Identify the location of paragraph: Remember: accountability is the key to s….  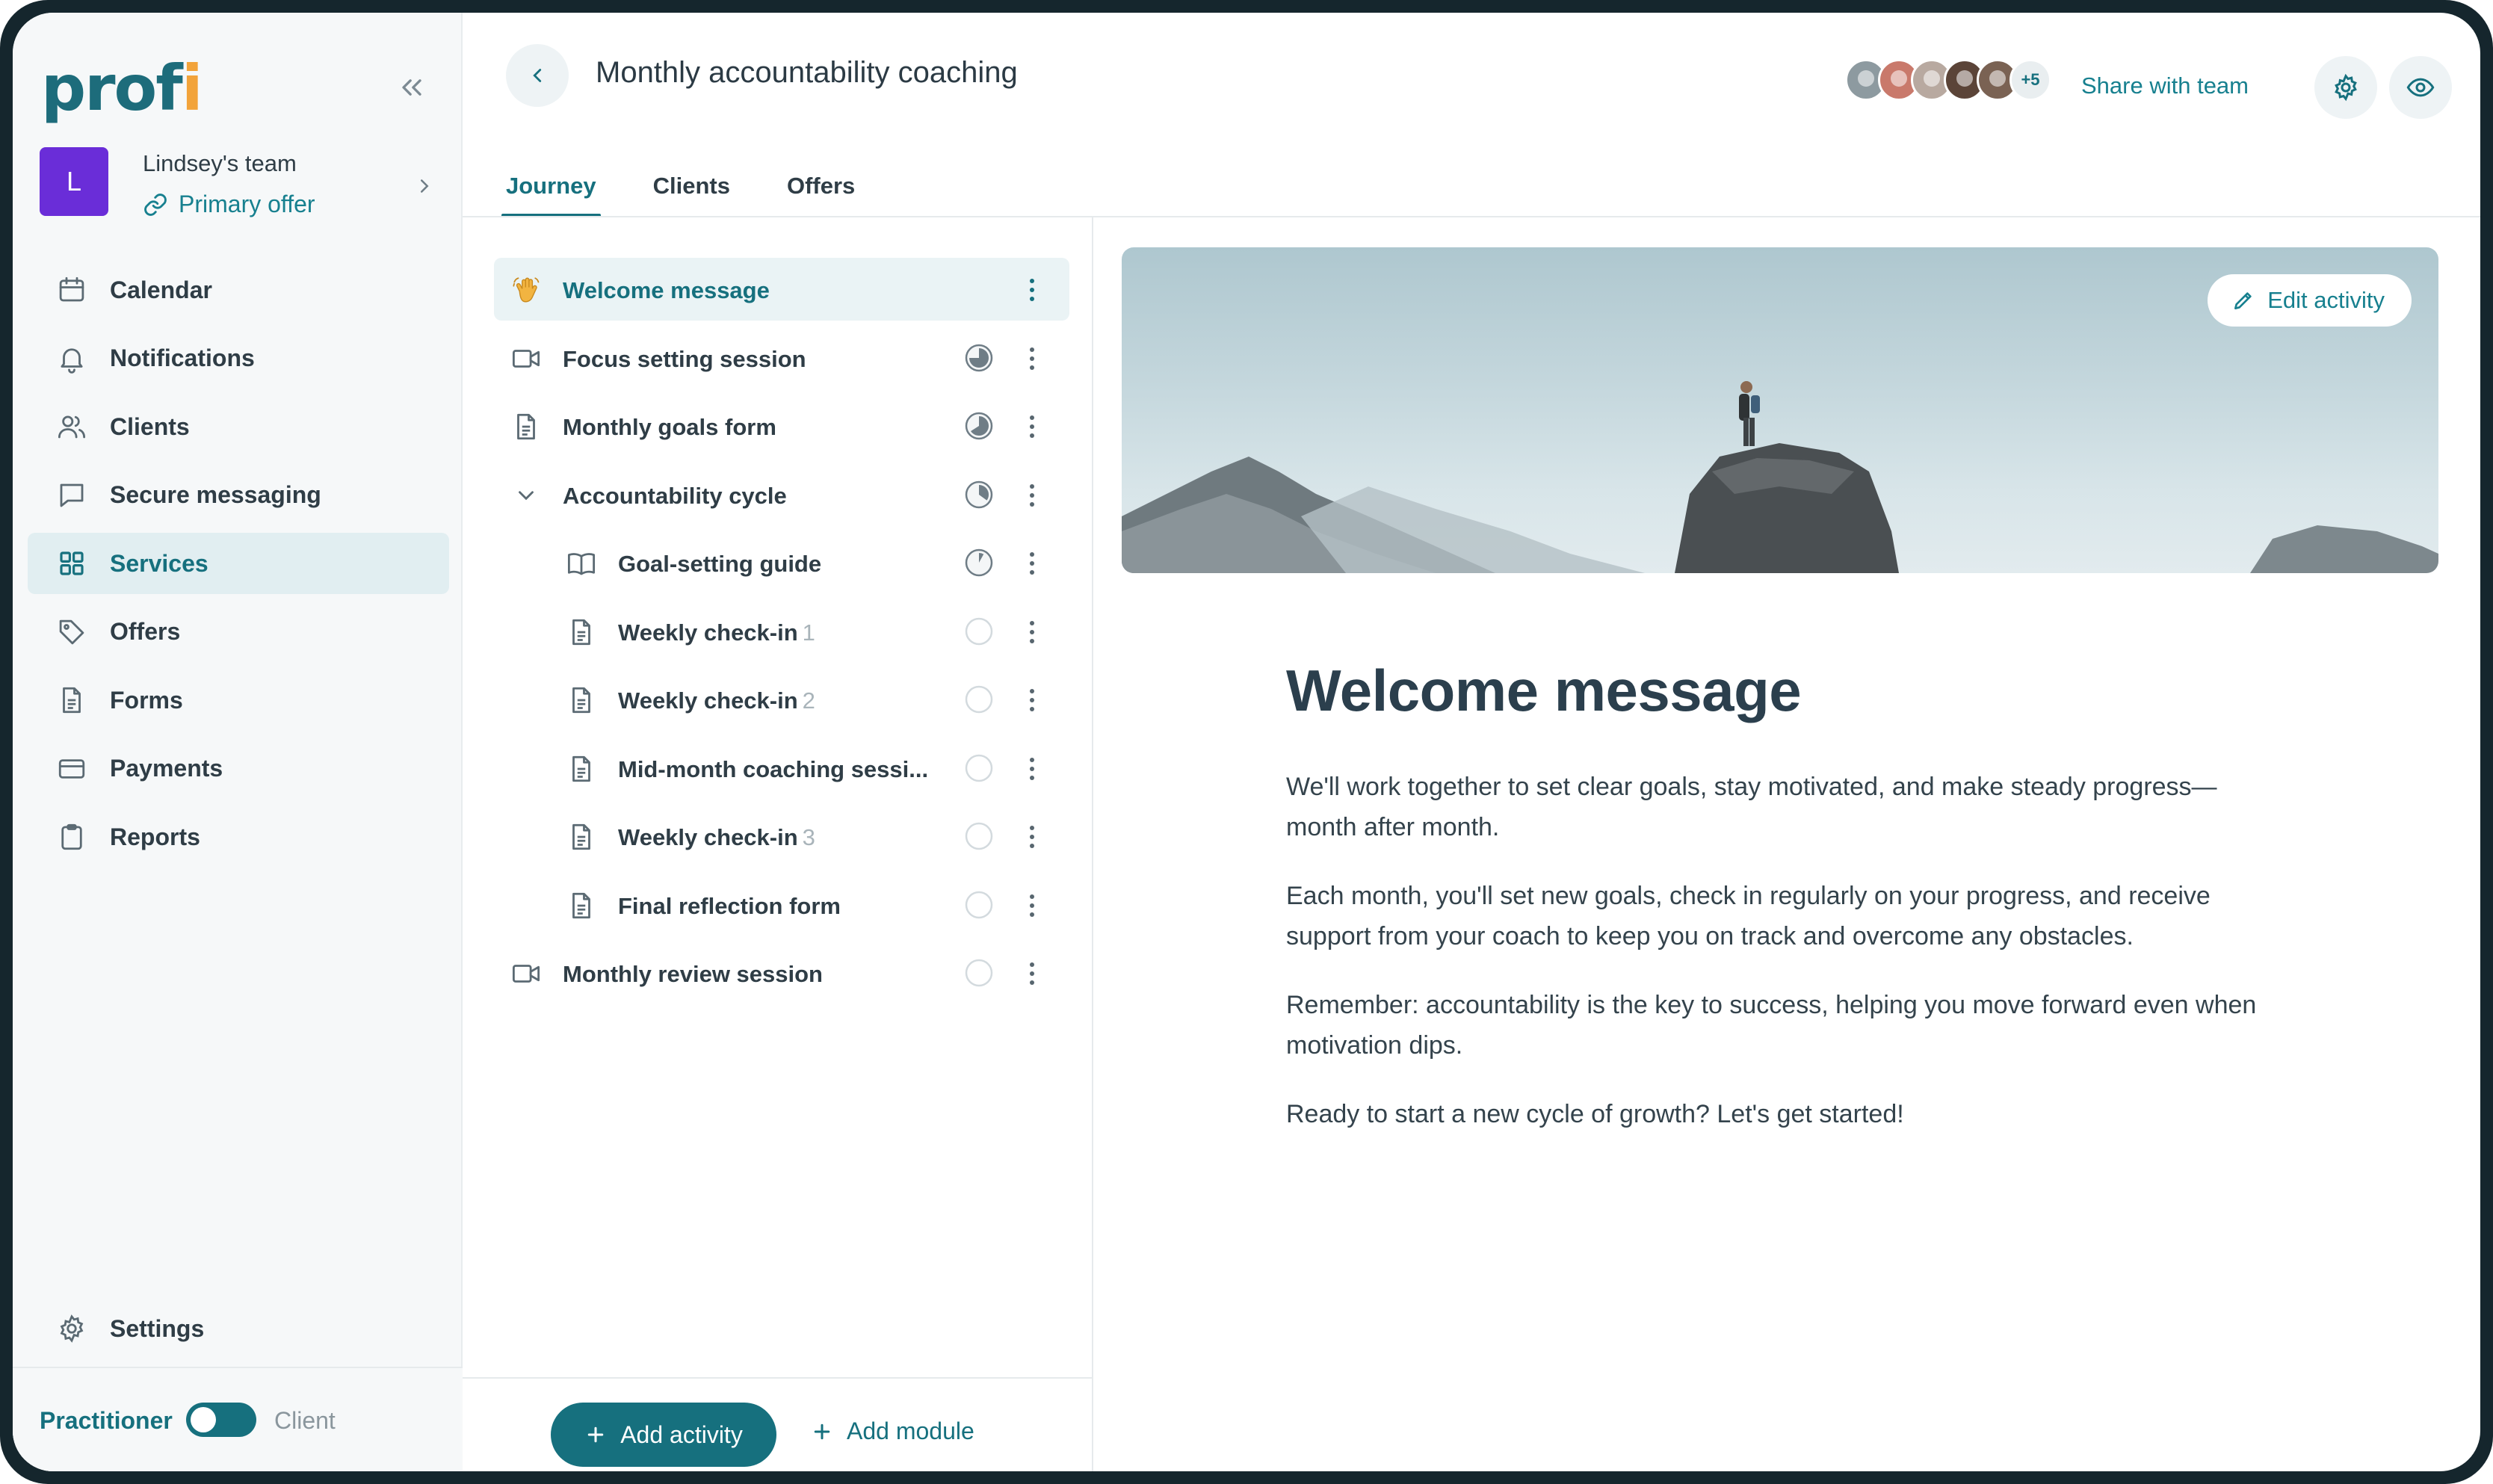
(1772, 1025).